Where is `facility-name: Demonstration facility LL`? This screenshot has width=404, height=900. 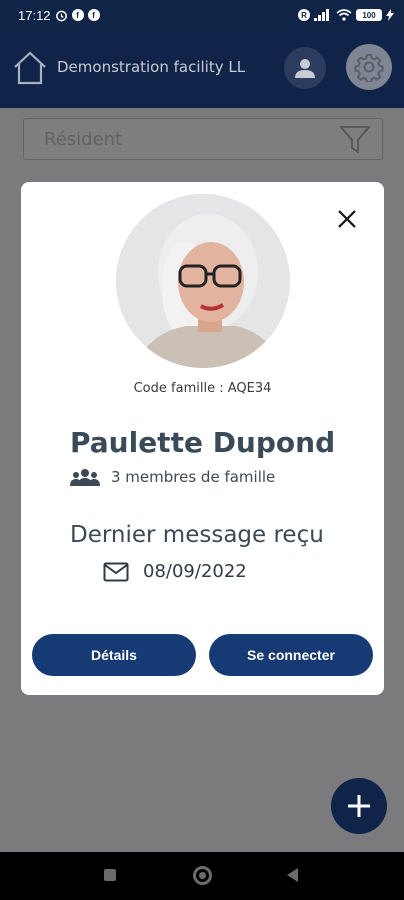
facility-name: Demonstration facility LL is located at coordinates (151, 67).